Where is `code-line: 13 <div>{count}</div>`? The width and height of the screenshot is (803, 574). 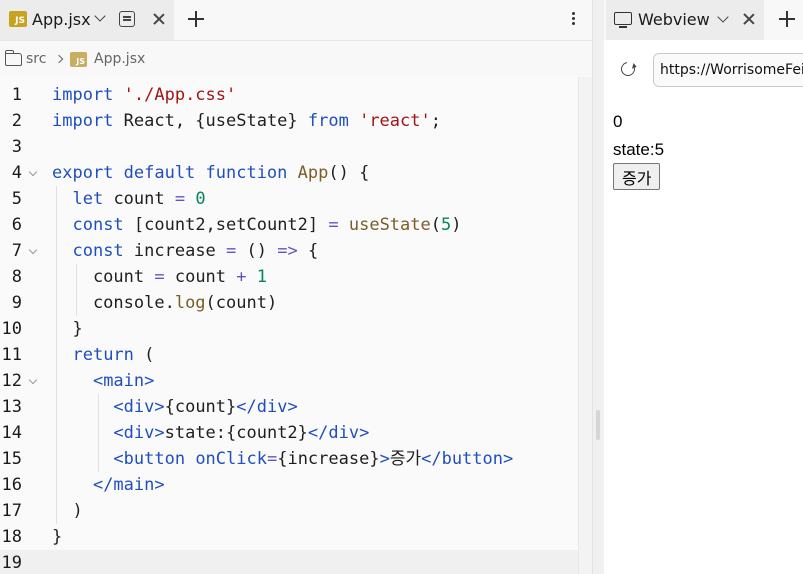
code-line: 13 <div>{count}</div> is located at coordinates (289, 407).